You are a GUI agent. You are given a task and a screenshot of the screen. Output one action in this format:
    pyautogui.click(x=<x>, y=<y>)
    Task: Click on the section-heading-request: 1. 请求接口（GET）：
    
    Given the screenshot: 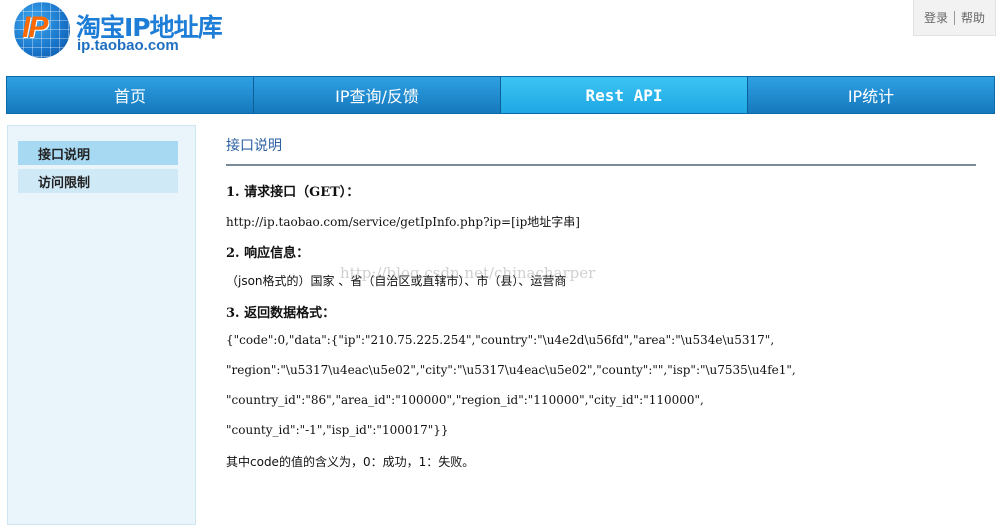 What is the action you would take?
    pyautogui.click(x=293, y=192)
    